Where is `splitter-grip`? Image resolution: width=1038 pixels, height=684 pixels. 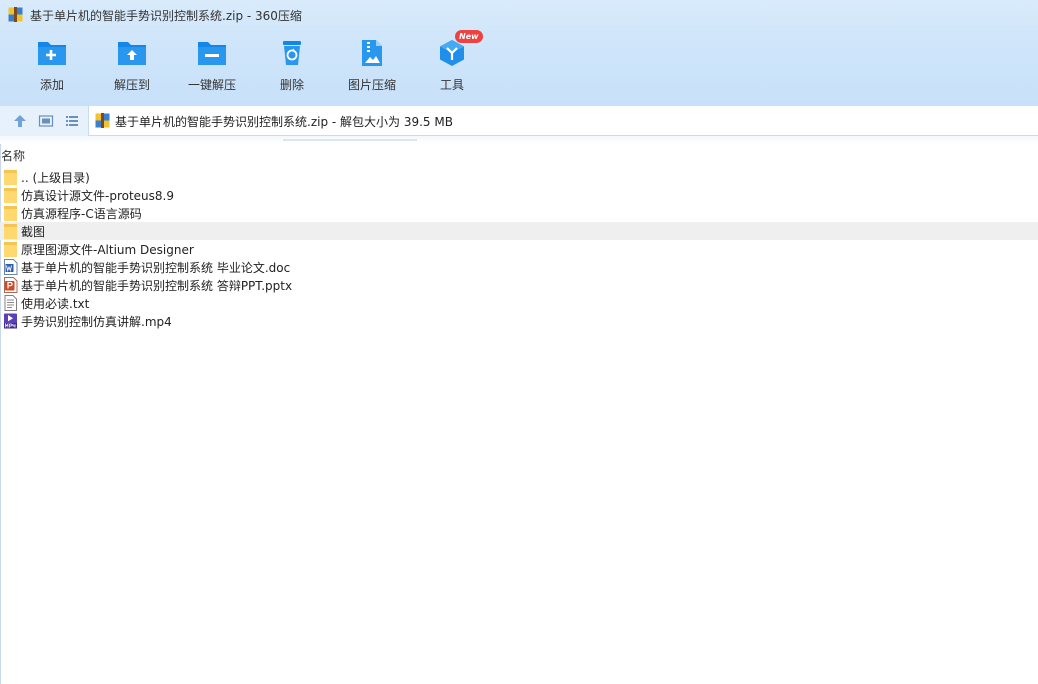
splitter-grip is located at coordinates (350, 140).